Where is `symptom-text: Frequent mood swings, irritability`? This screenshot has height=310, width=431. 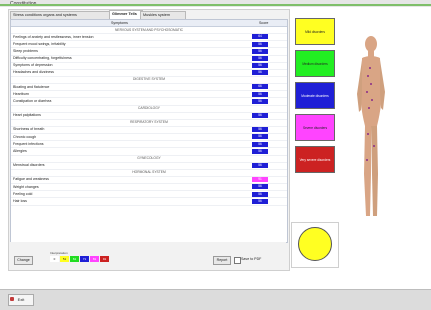 symptom-text: Frequent mood swings, irritability is located at coordinates (39, 43).